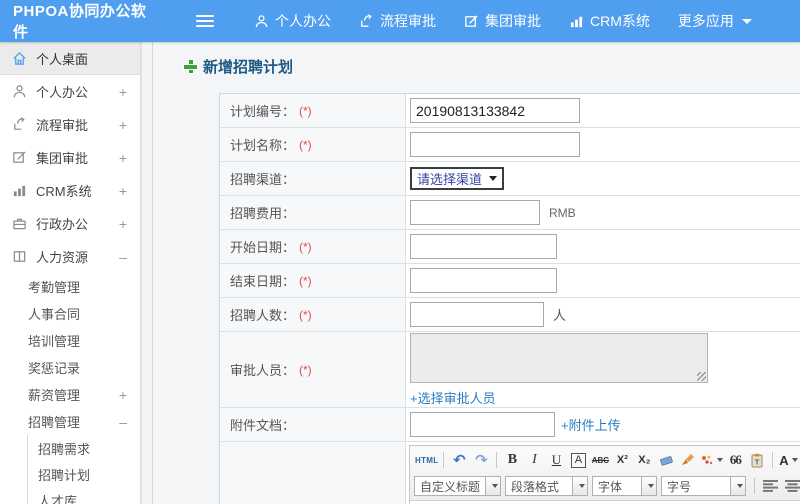 The width and height of the screenshot is (800, 504). I want to click on cost-unit: RMB, so click(562, 212).